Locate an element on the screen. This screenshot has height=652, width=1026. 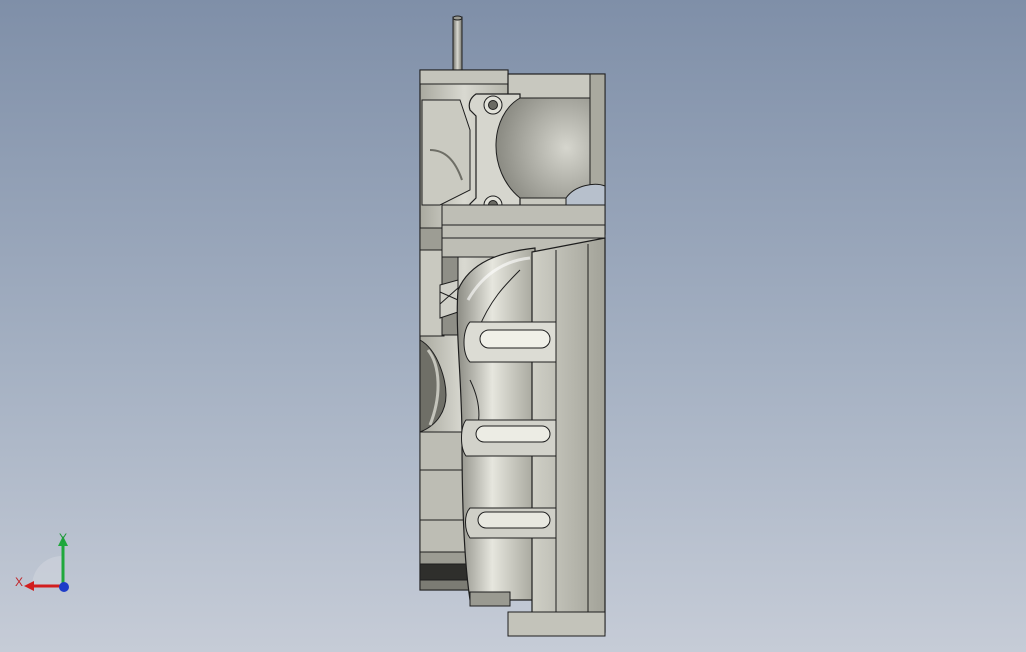
y-axis-label: Y is located at coordinates (63, 538).